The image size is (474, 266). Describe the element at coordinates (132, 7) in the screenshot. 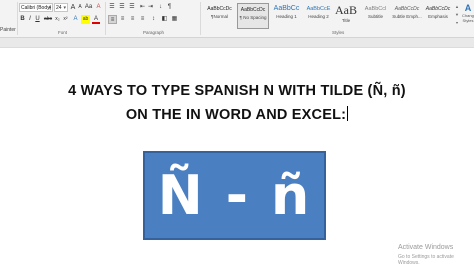

I see `multilevel-list-button: ☰` at that location.